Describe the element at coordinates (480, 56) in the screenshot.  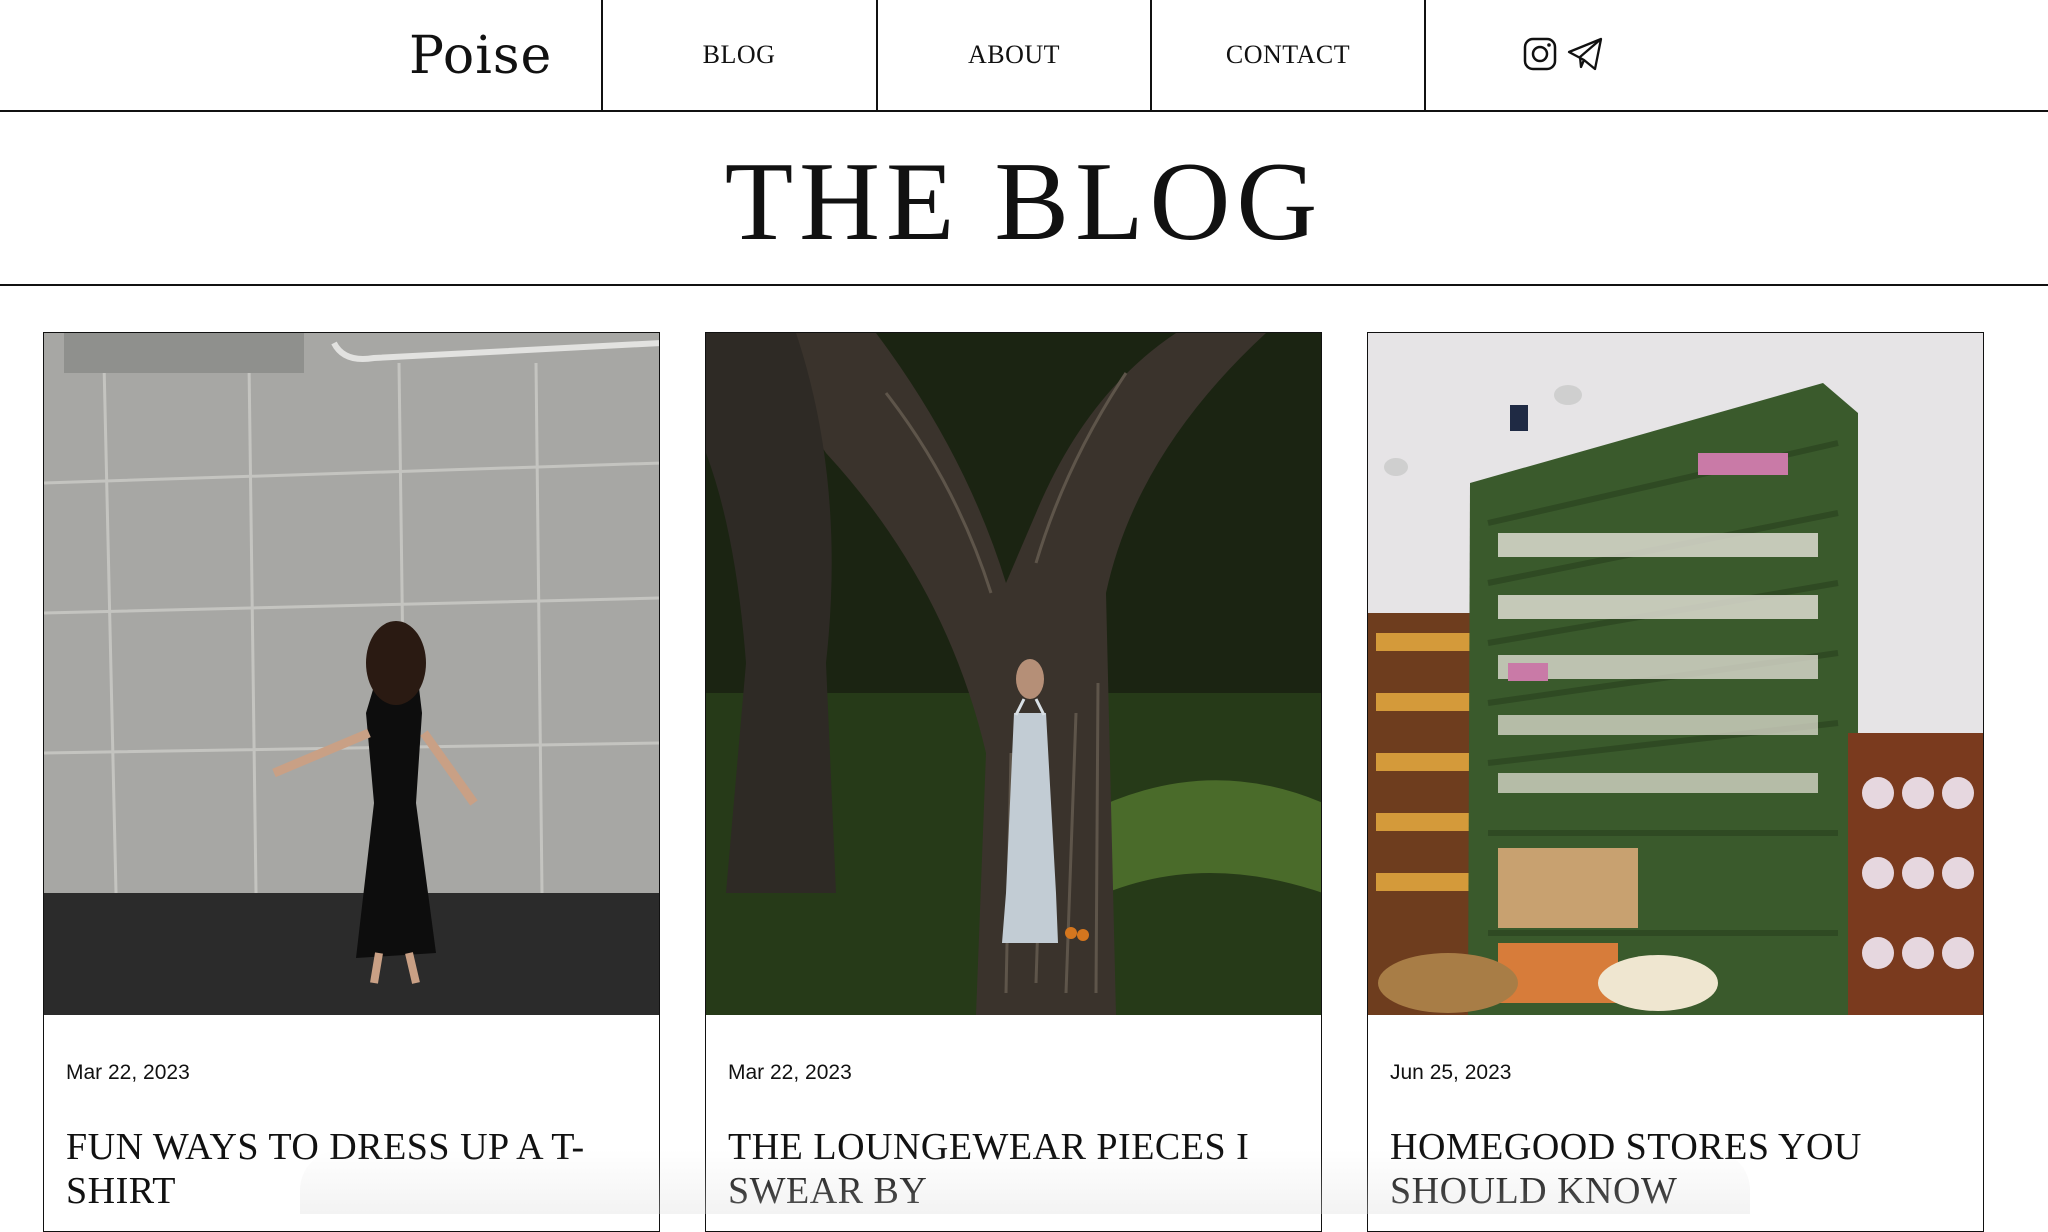
I see `site-logo: Poise` at that location.